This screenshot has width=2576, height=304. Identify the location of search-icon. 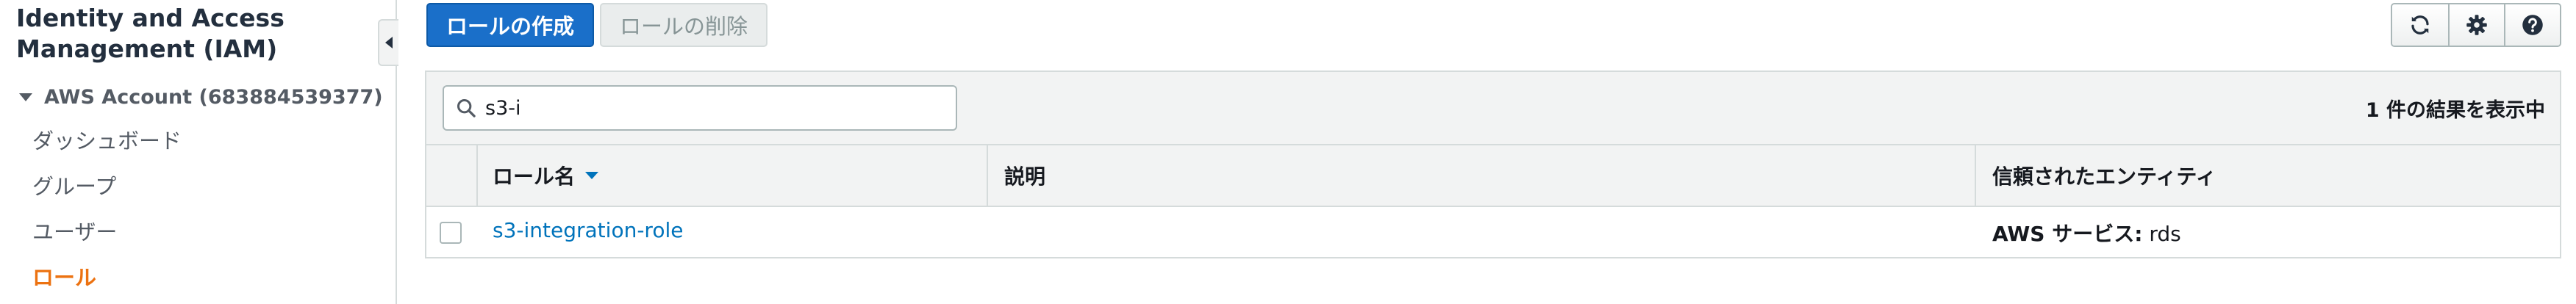
(466, 108).